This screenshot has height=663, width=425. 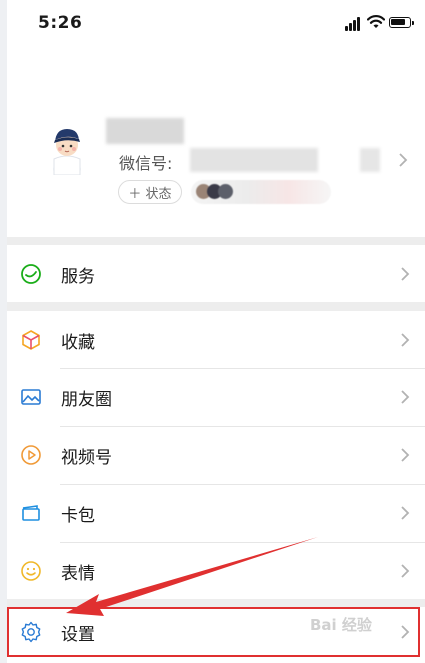 What do you see at coordinates (78, 277) in the screenshot?
I see `menu-item-label: 服务` at bounding box center [78, 277].